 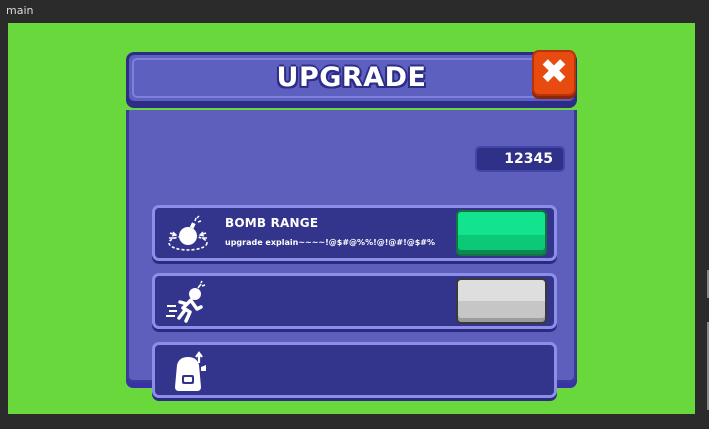 I want to click on upgrade-speed-button, so click(x=501, y=301).